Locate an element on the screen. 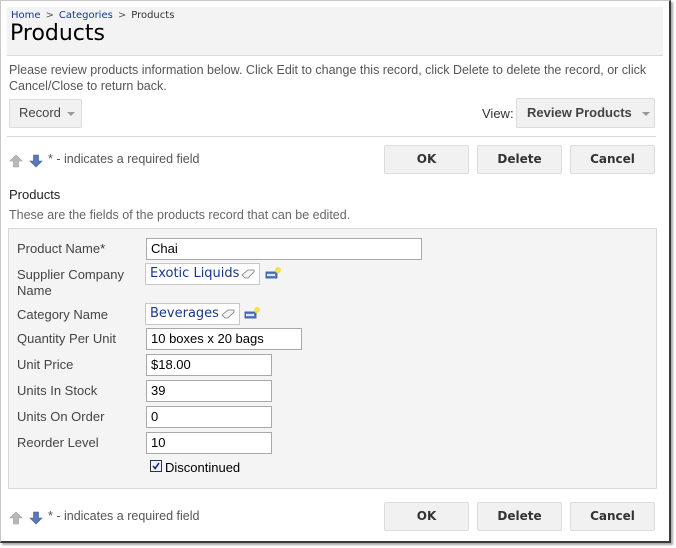  category-lookup: Beverages is located at coordinates (192, 314).